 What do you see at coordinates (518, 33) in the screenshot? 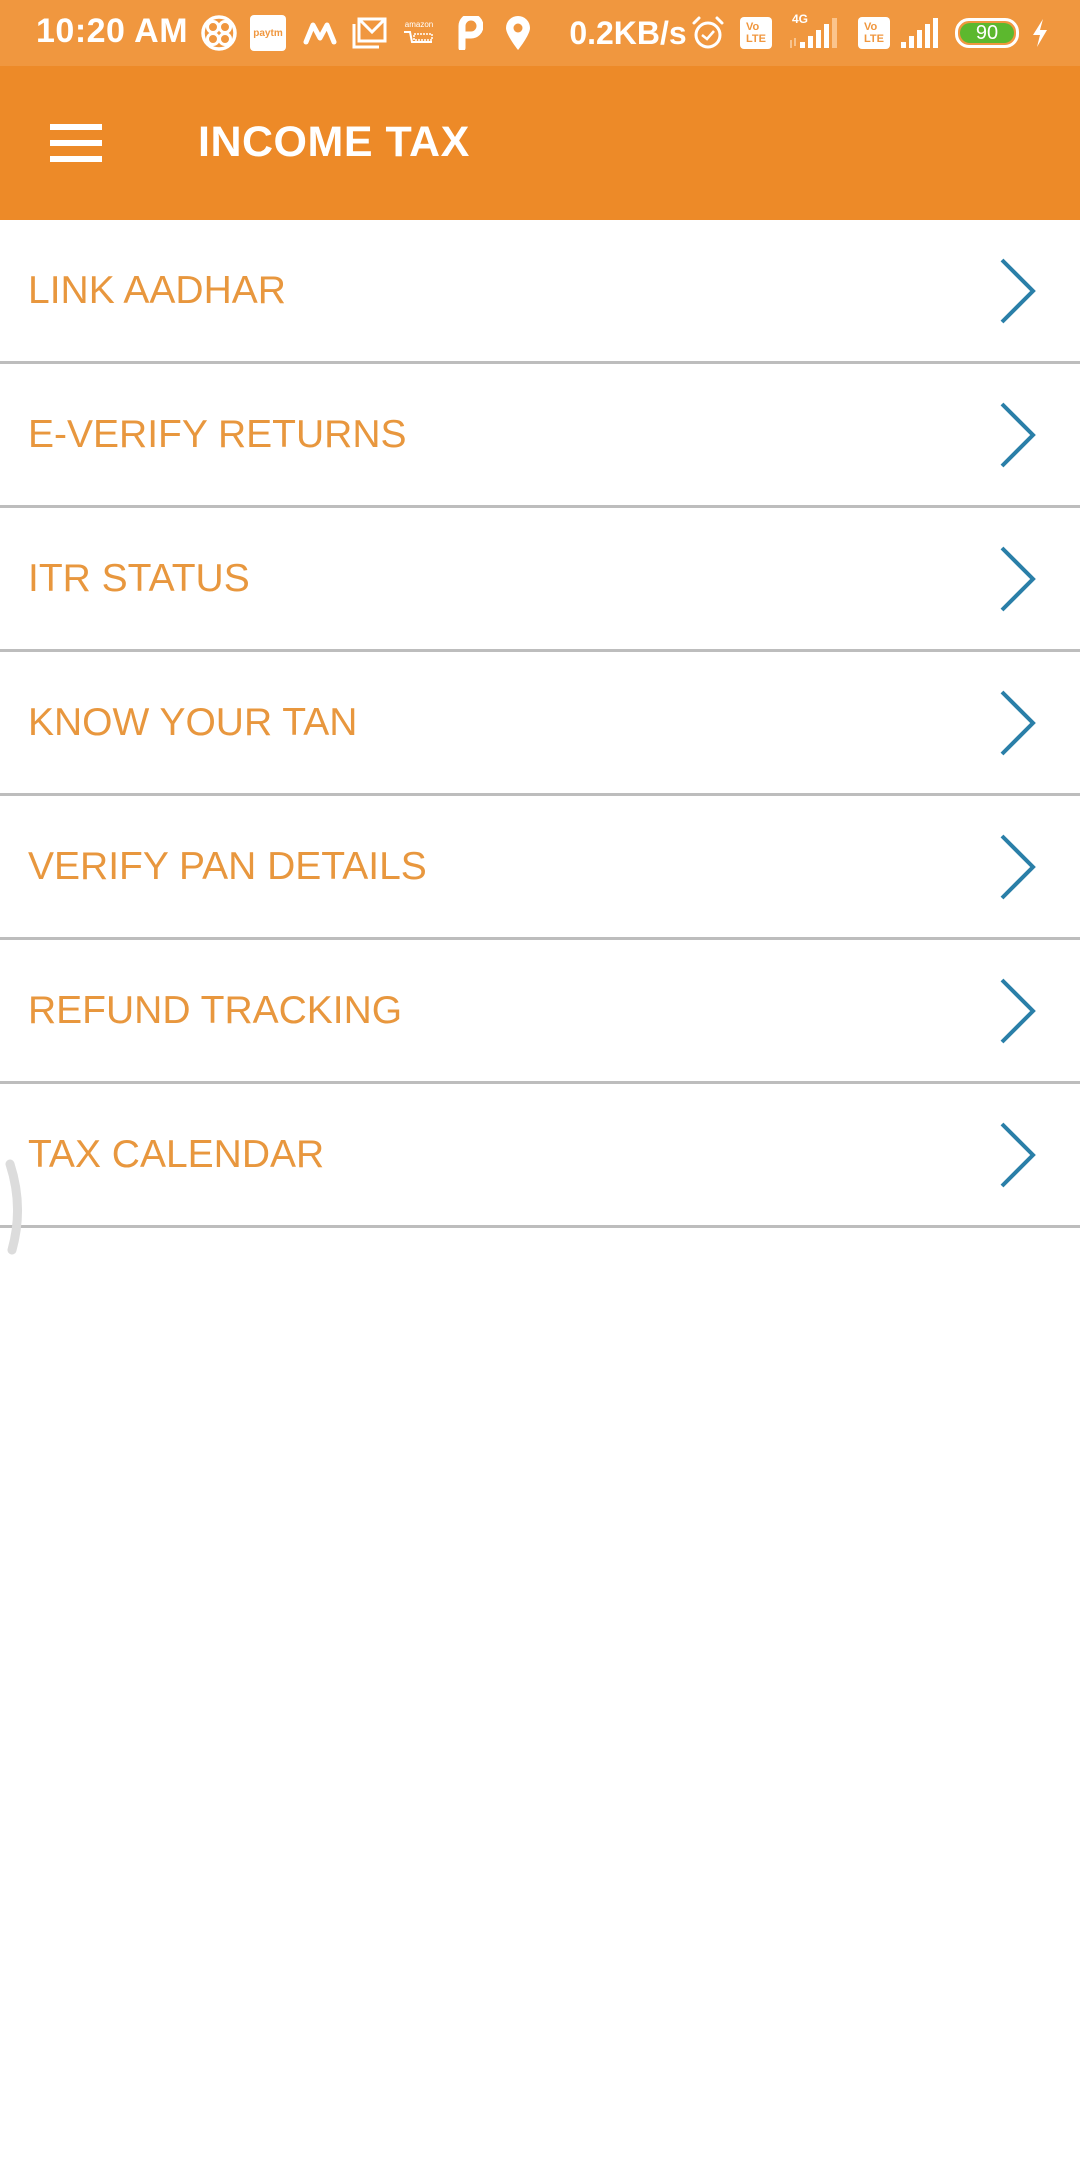
I see `location-pin-icon` at bounding box center [518, 33].